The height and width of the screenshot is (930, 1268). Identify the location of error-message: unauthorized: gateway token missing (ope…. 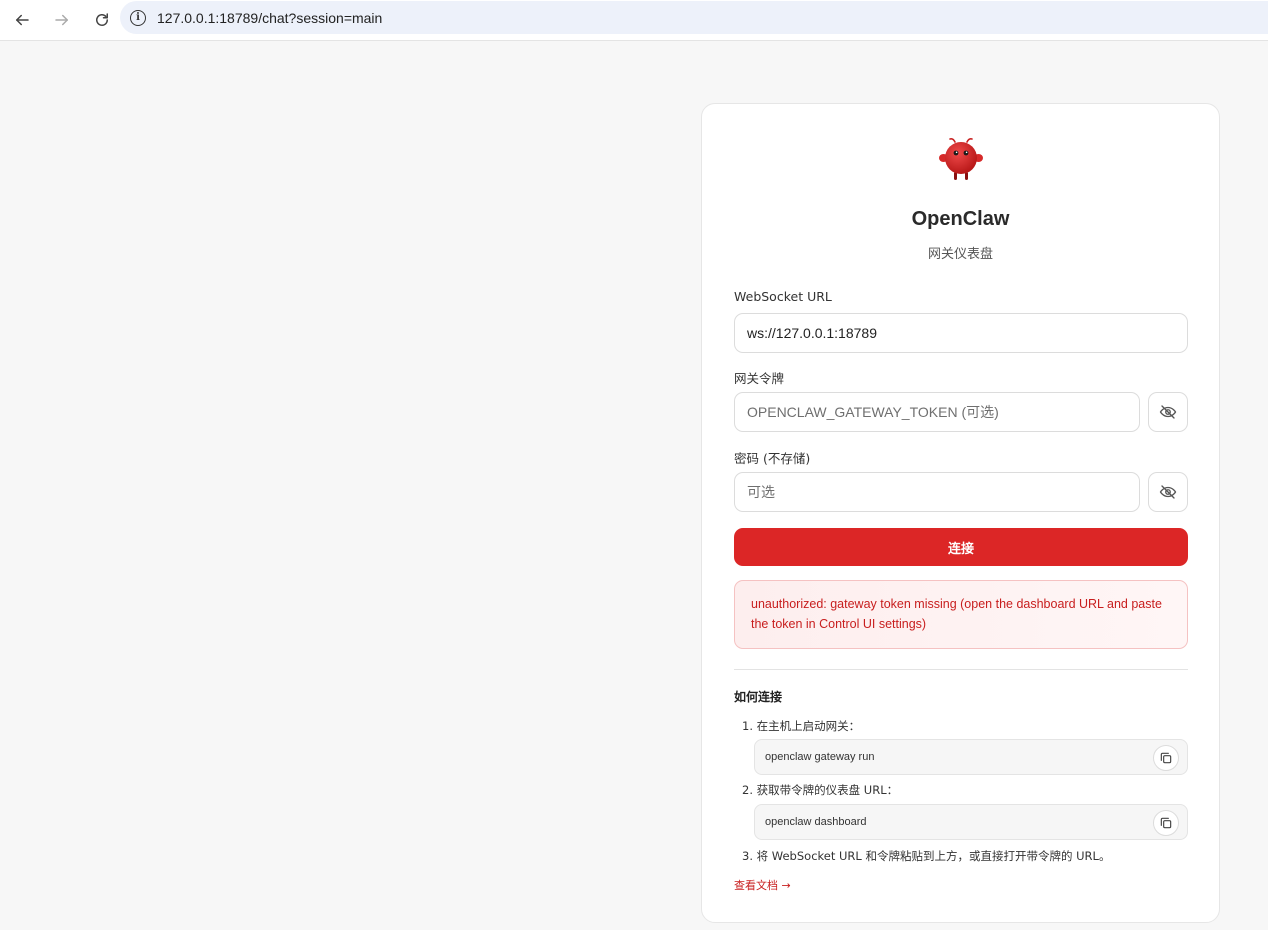
(961, 614).